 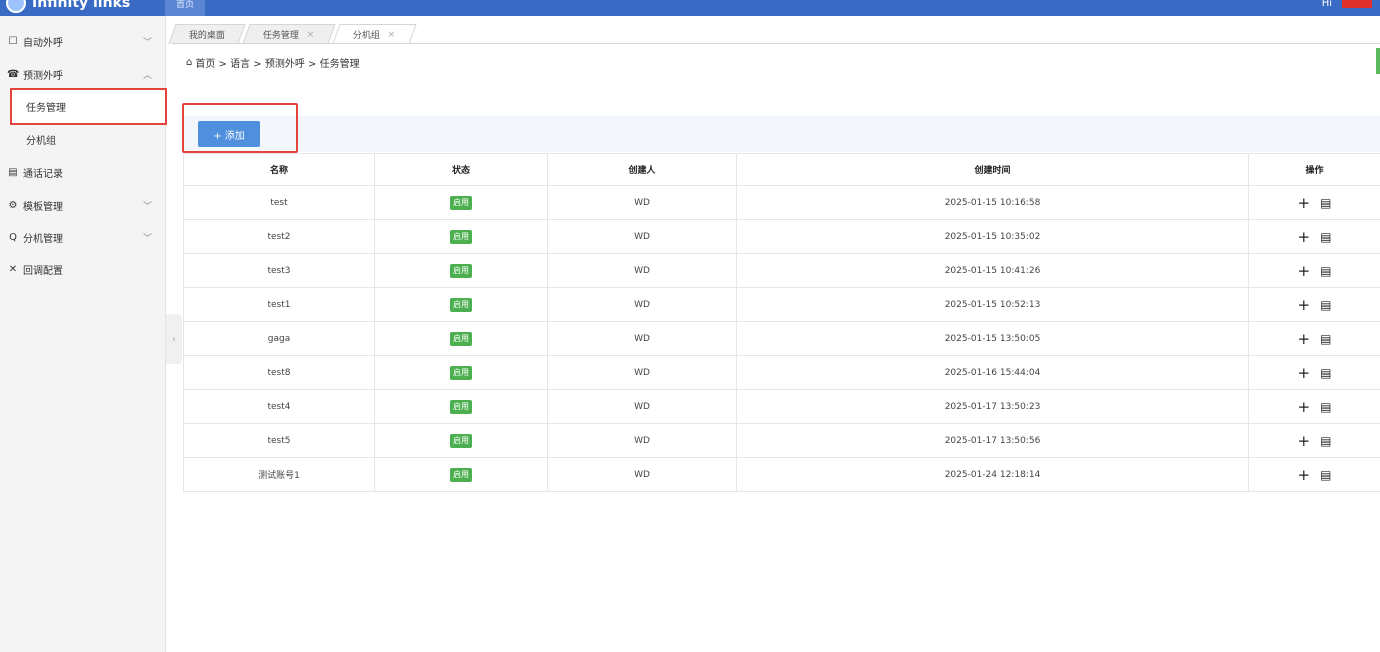 I want to click on sidebar-collapse-handle: ‹, so click(x=174, y=339).